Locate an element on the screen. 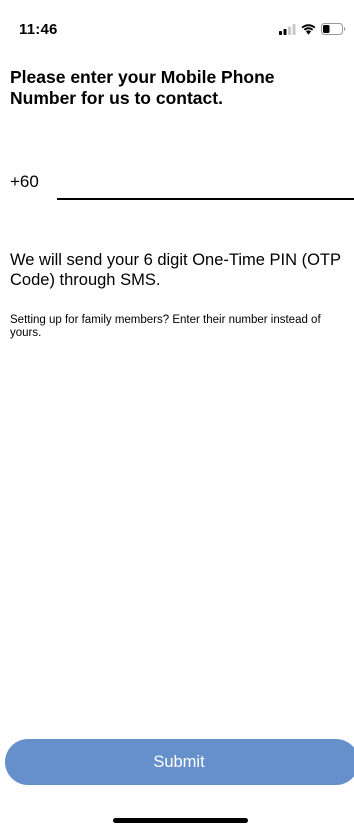  home-indicator is located at coordinates (180, 820).